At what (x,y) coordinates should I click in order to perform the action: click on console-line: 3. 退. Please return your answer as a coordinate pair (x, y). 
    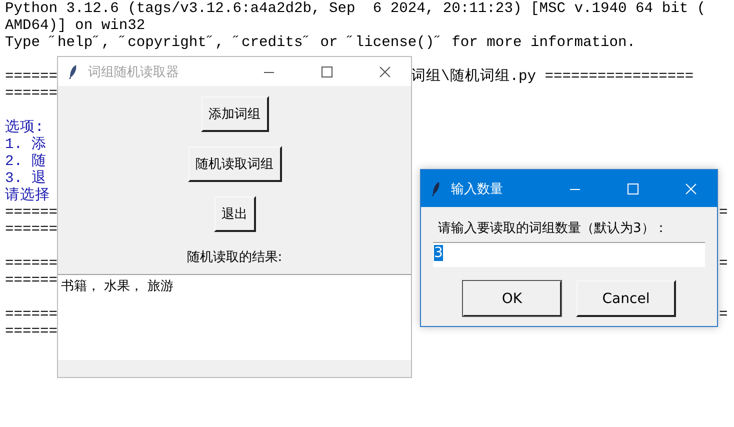
    Looking at the image, I should click on (25, 179).